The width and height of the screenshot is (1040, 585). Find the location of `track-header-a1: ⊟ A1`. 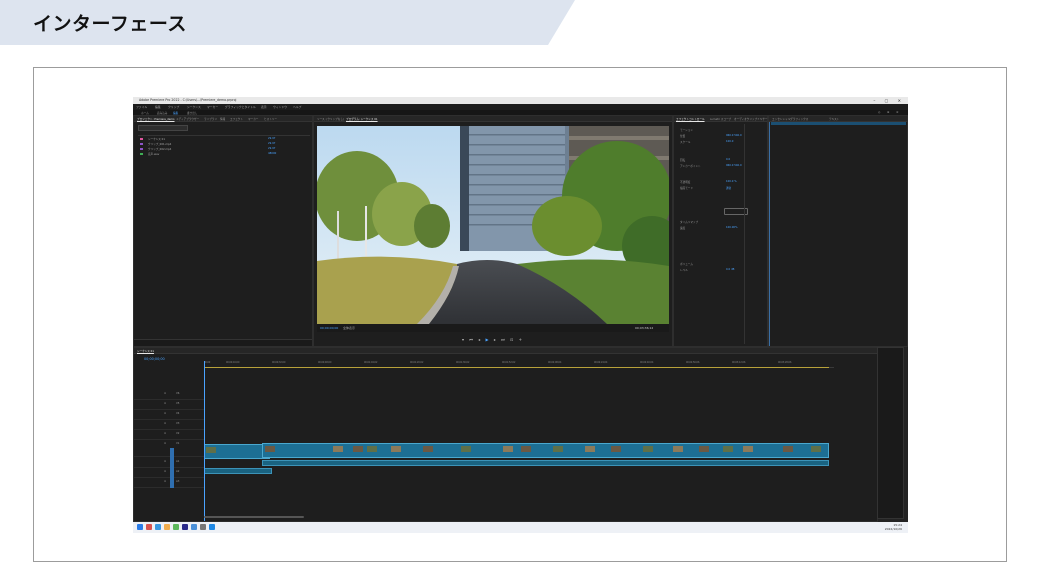

track-header-a1: ⊟ A1 is located at coordinates (169, 463).